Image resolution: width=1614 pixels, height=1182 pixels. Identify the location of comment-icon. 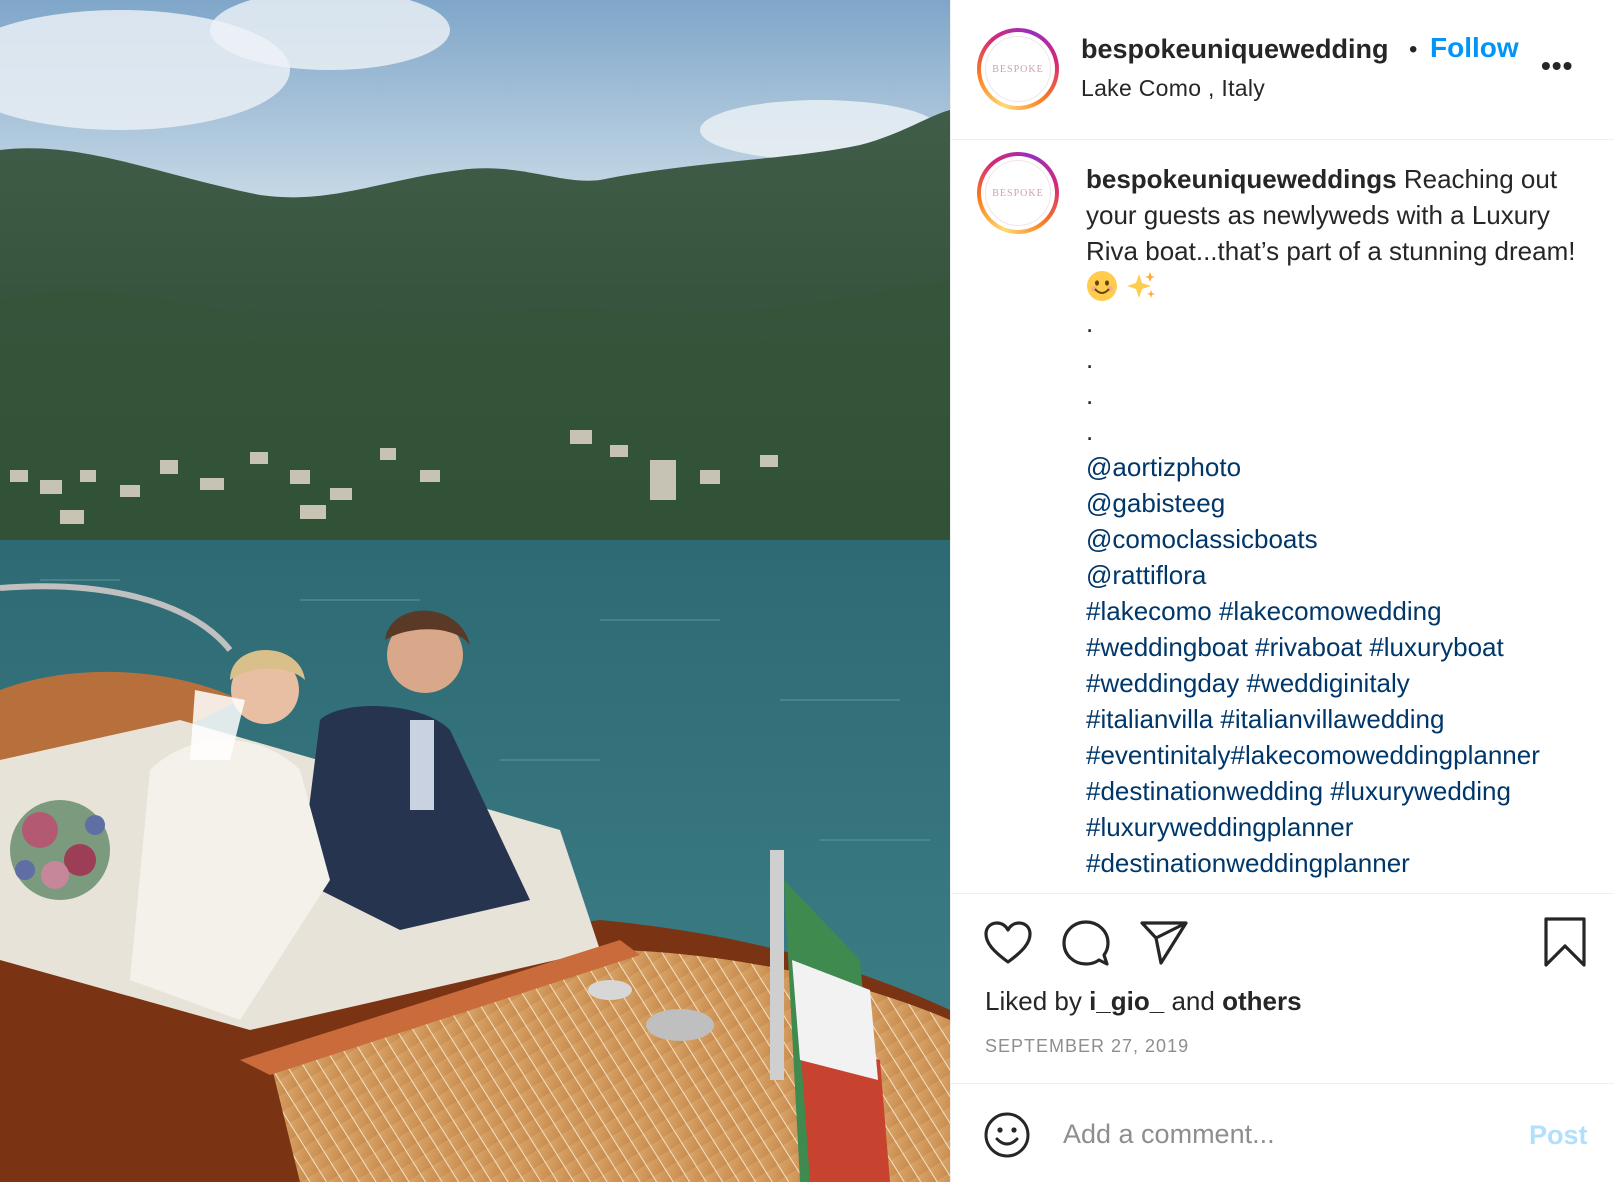
(1086, 944).